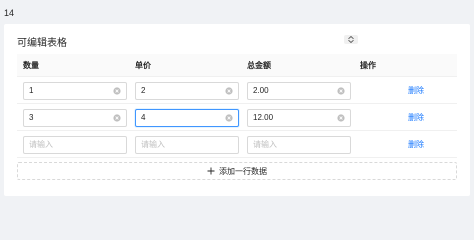 This screenshot has width=474, height=240. Describe the element at coordinates (75, 145) in the screenshot. I see `quantity-input: 请输入` at that location.